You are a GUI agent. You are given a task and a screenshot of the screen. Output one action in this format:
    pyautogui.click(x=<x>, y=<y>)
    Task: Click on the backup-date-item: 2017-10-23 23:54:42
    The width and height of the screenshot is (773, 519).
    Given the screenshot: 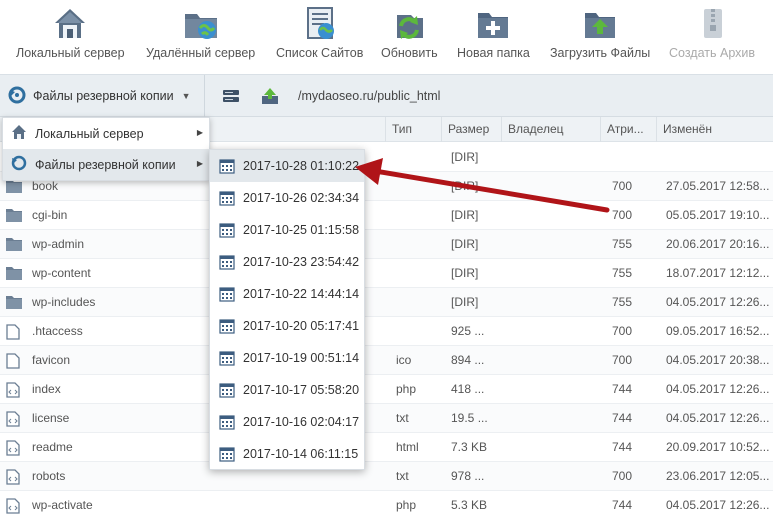 What is the action you would take?
    pyautogui.click(x=287, y=262)
    